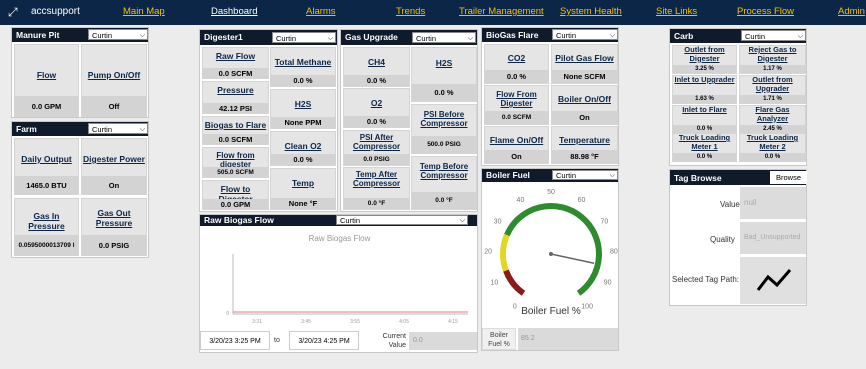 Image resolution: width=866 pixels, height=369 pixels. What do you see at coordinates (516, 58) in the screenshot?
I see `biogas-flare-0-label: CO2` at bounding box center [516, 58].